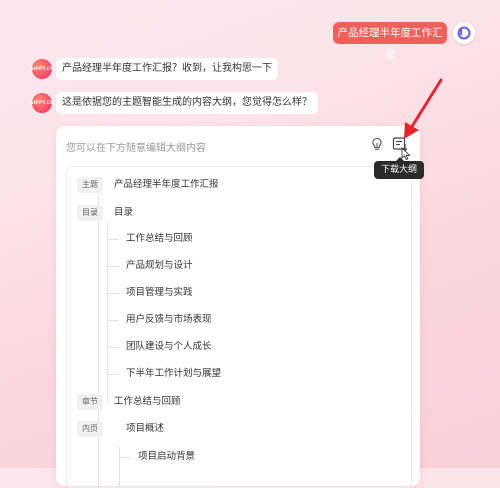 The height and width of the screenshot is (488, 500). Describe the element at coordinates (239, 213) in the screenshot. I see `outline-row-toc: 目录 目录` at that location.